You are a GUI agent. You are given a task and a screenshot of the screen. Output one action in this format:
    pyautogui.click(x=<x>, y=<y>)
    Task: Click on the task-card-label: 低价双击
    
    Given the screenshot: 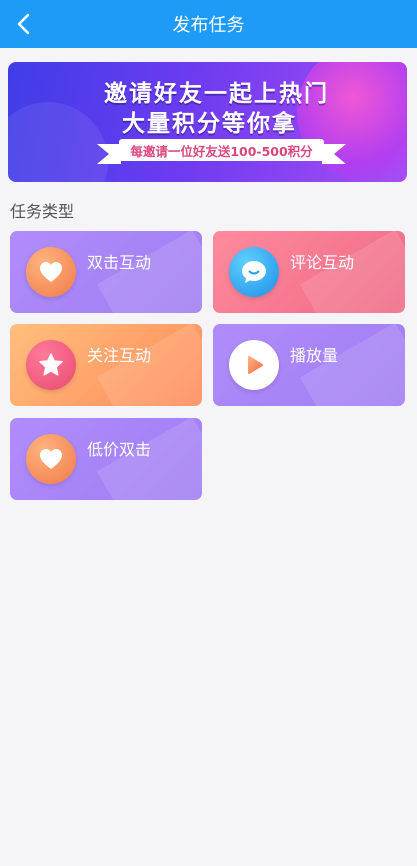 What is the action you would take?
    pyautogui.click(x=119, y=449)
    